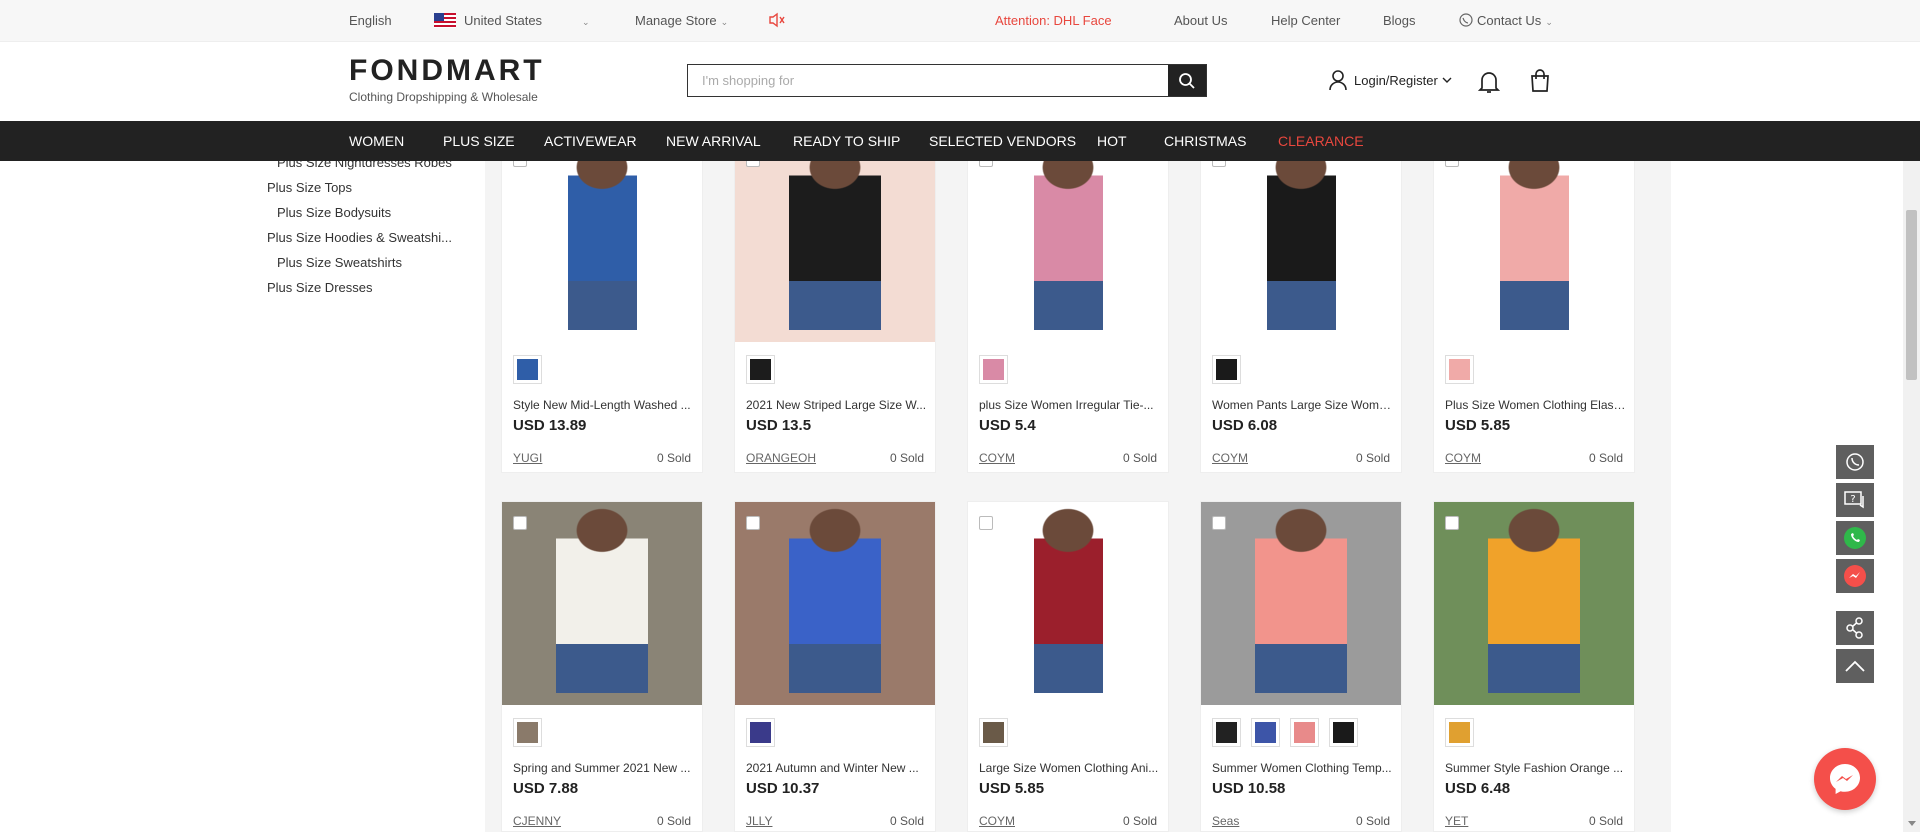 The image size is (1920, 832). What do you see at coordinates (1399, 21) in the screenshot?
I see `blogs-link: Blogs` at bounding box center [1399, 21].